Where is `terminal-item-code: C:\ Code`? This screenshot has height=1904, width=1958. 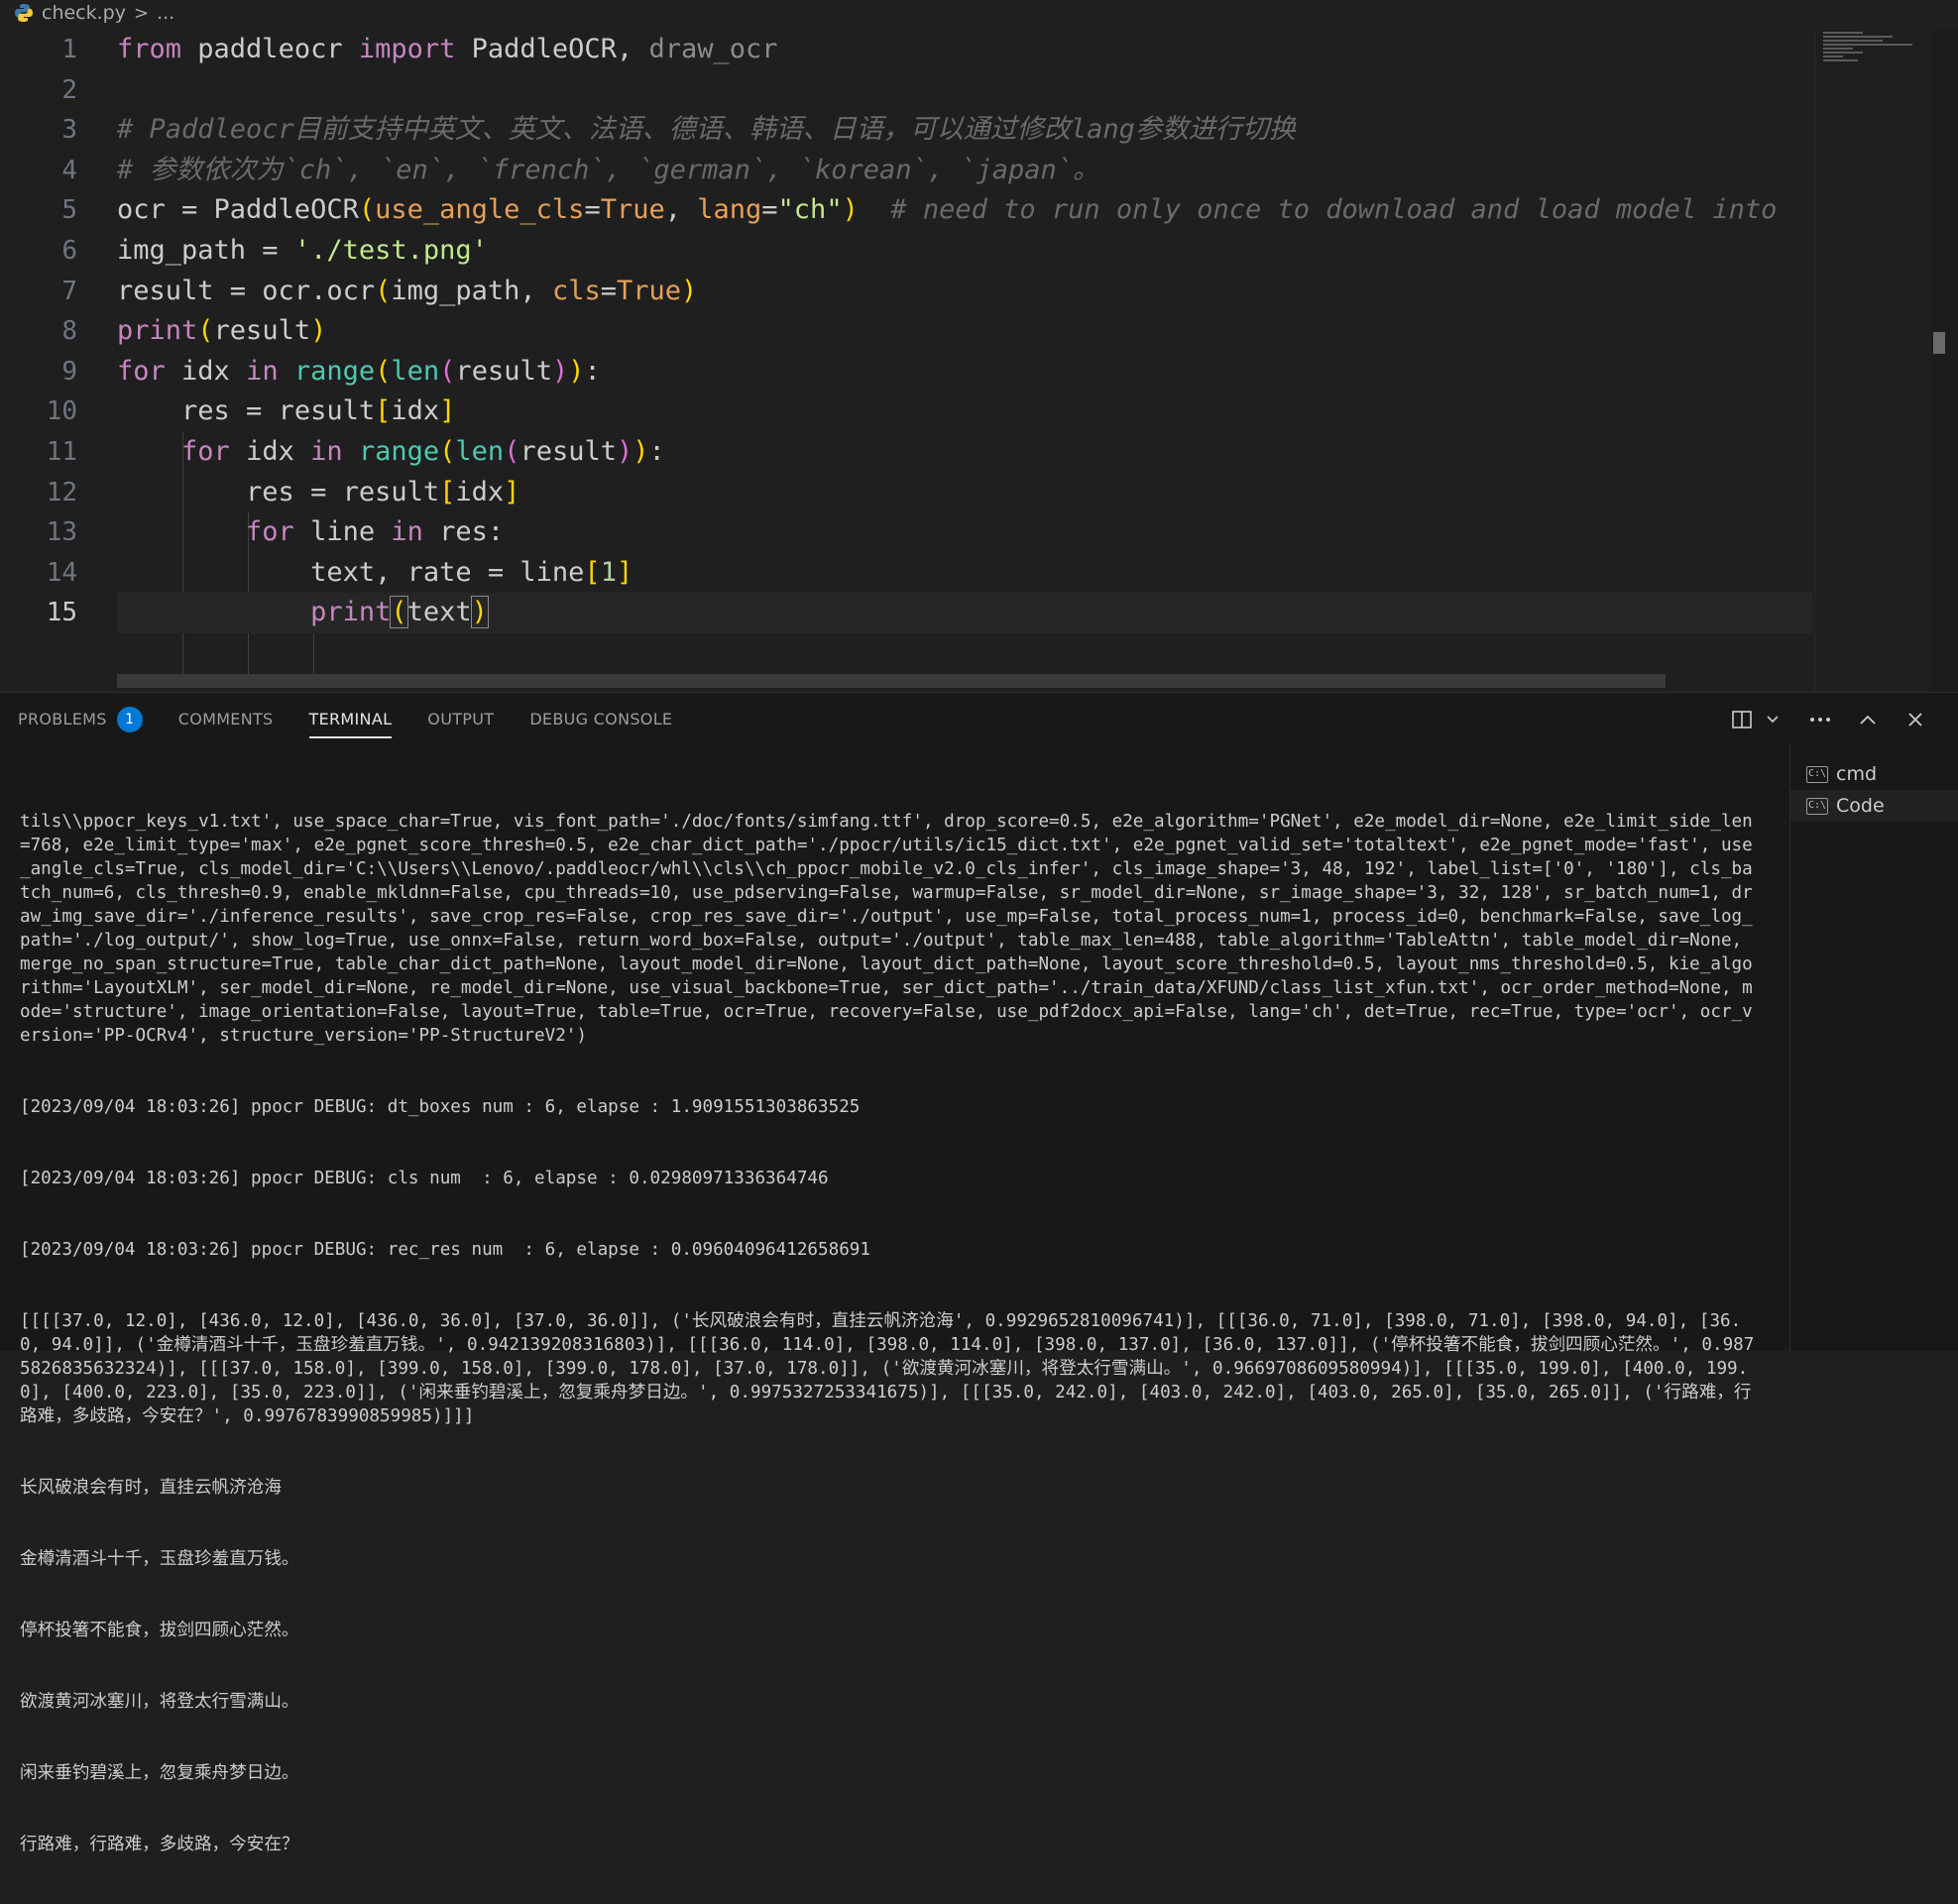 terminal-item-code: C:\ Code is located at coordinates (1874, 806).